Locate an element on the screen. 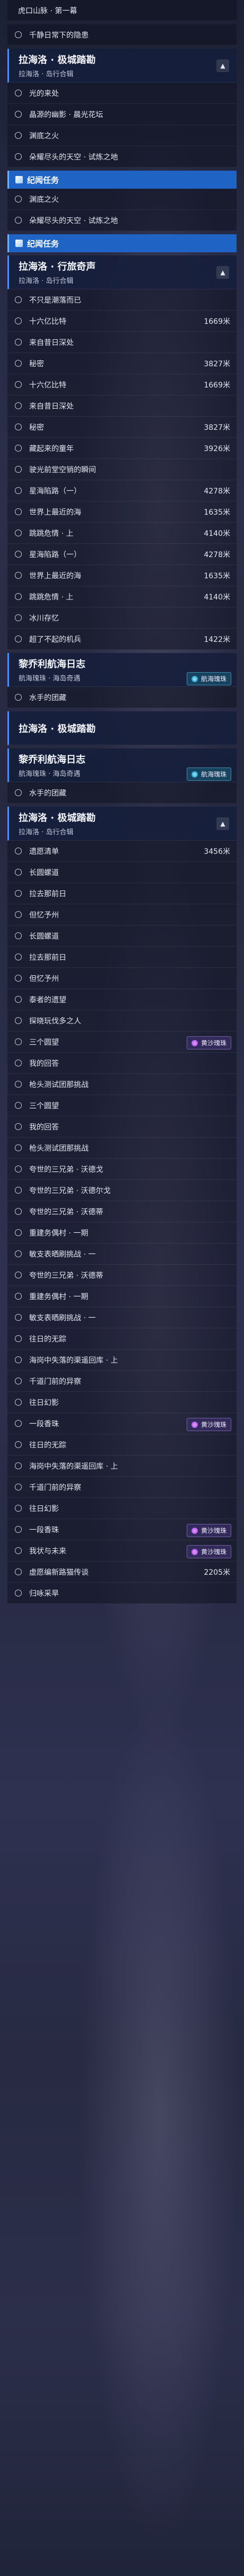  quest-row: 我状与未来 黄沙瑰珠 is located at coordinates (122, 1551).